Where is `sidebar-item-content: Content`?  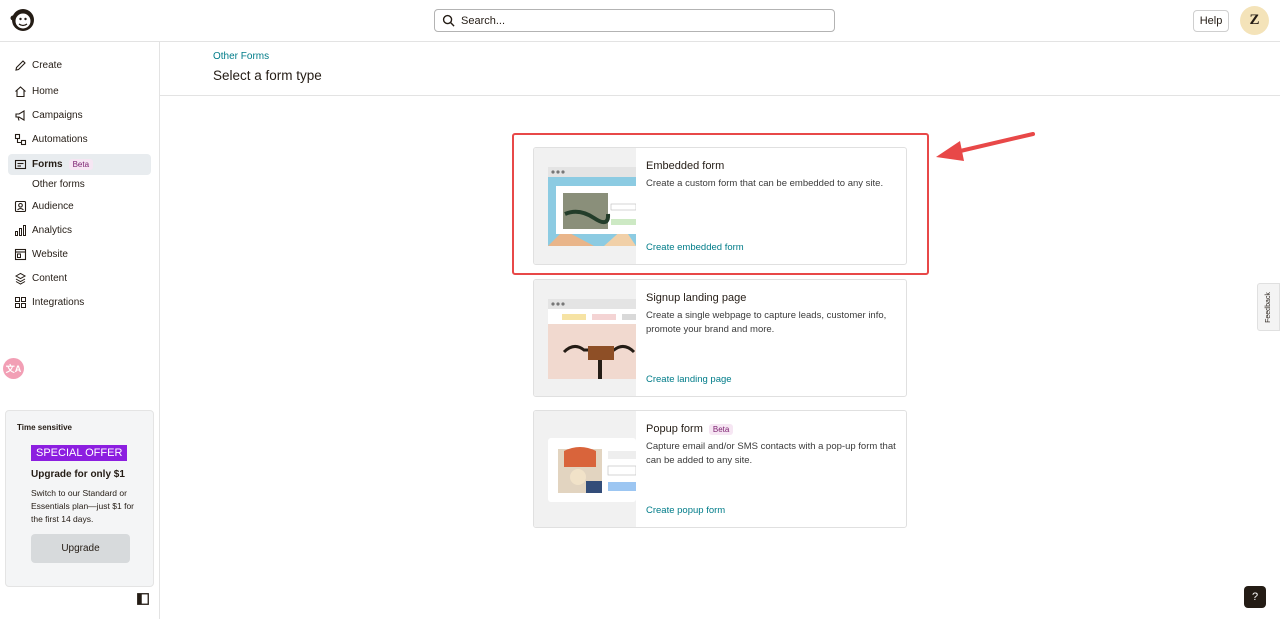 sidebar-item-content: Content is located at coordinates (79, 278).